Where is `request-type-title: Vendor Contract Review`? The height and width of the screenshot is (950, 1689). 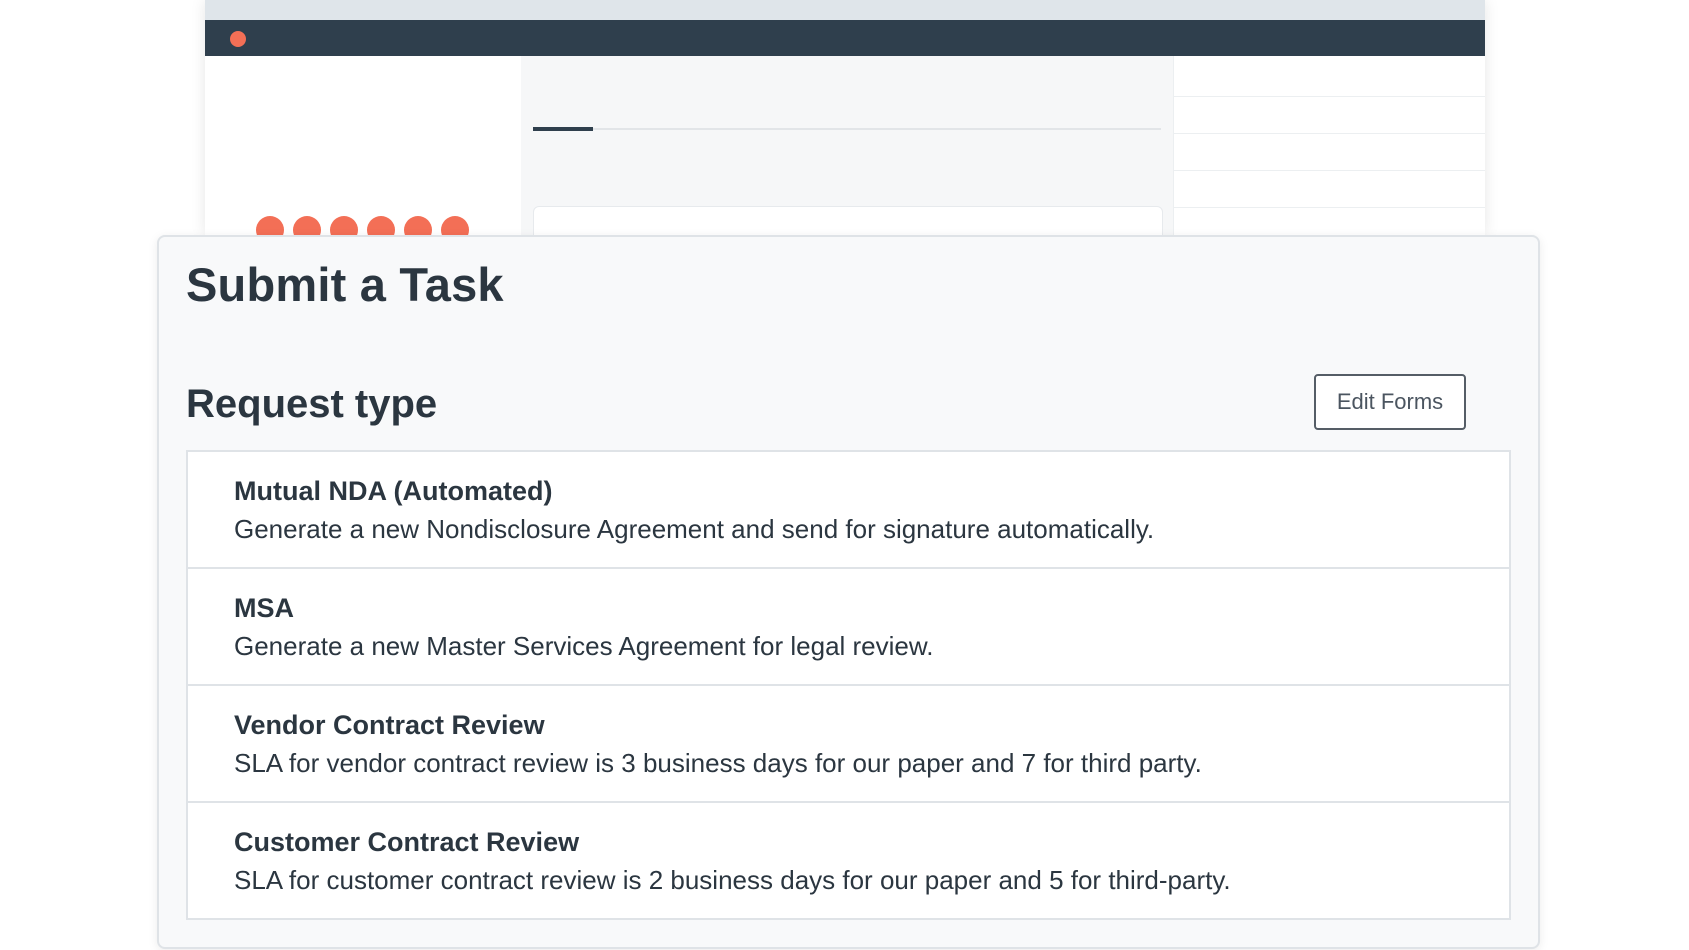 request-type-title: Vendor Contract Review is located at coordinates (389, 725).